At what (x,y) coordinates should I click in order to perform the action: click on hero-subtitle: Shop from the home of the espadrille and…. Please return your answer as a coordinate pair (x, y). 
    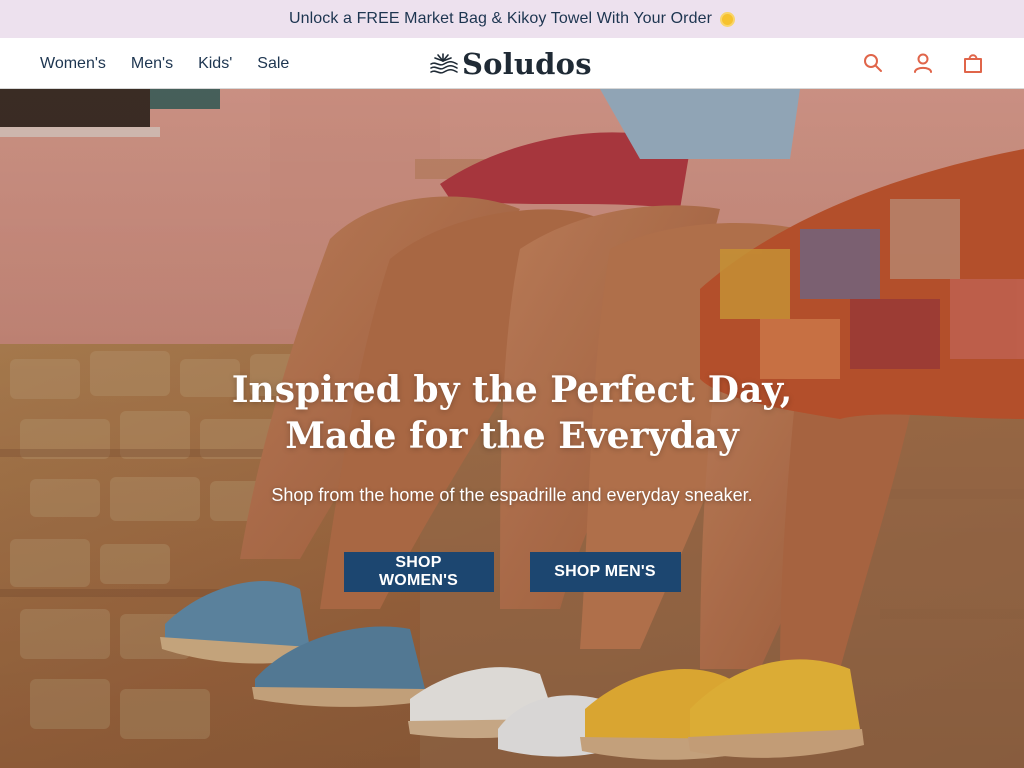
    Looking at the image, I should click on (512, 495).